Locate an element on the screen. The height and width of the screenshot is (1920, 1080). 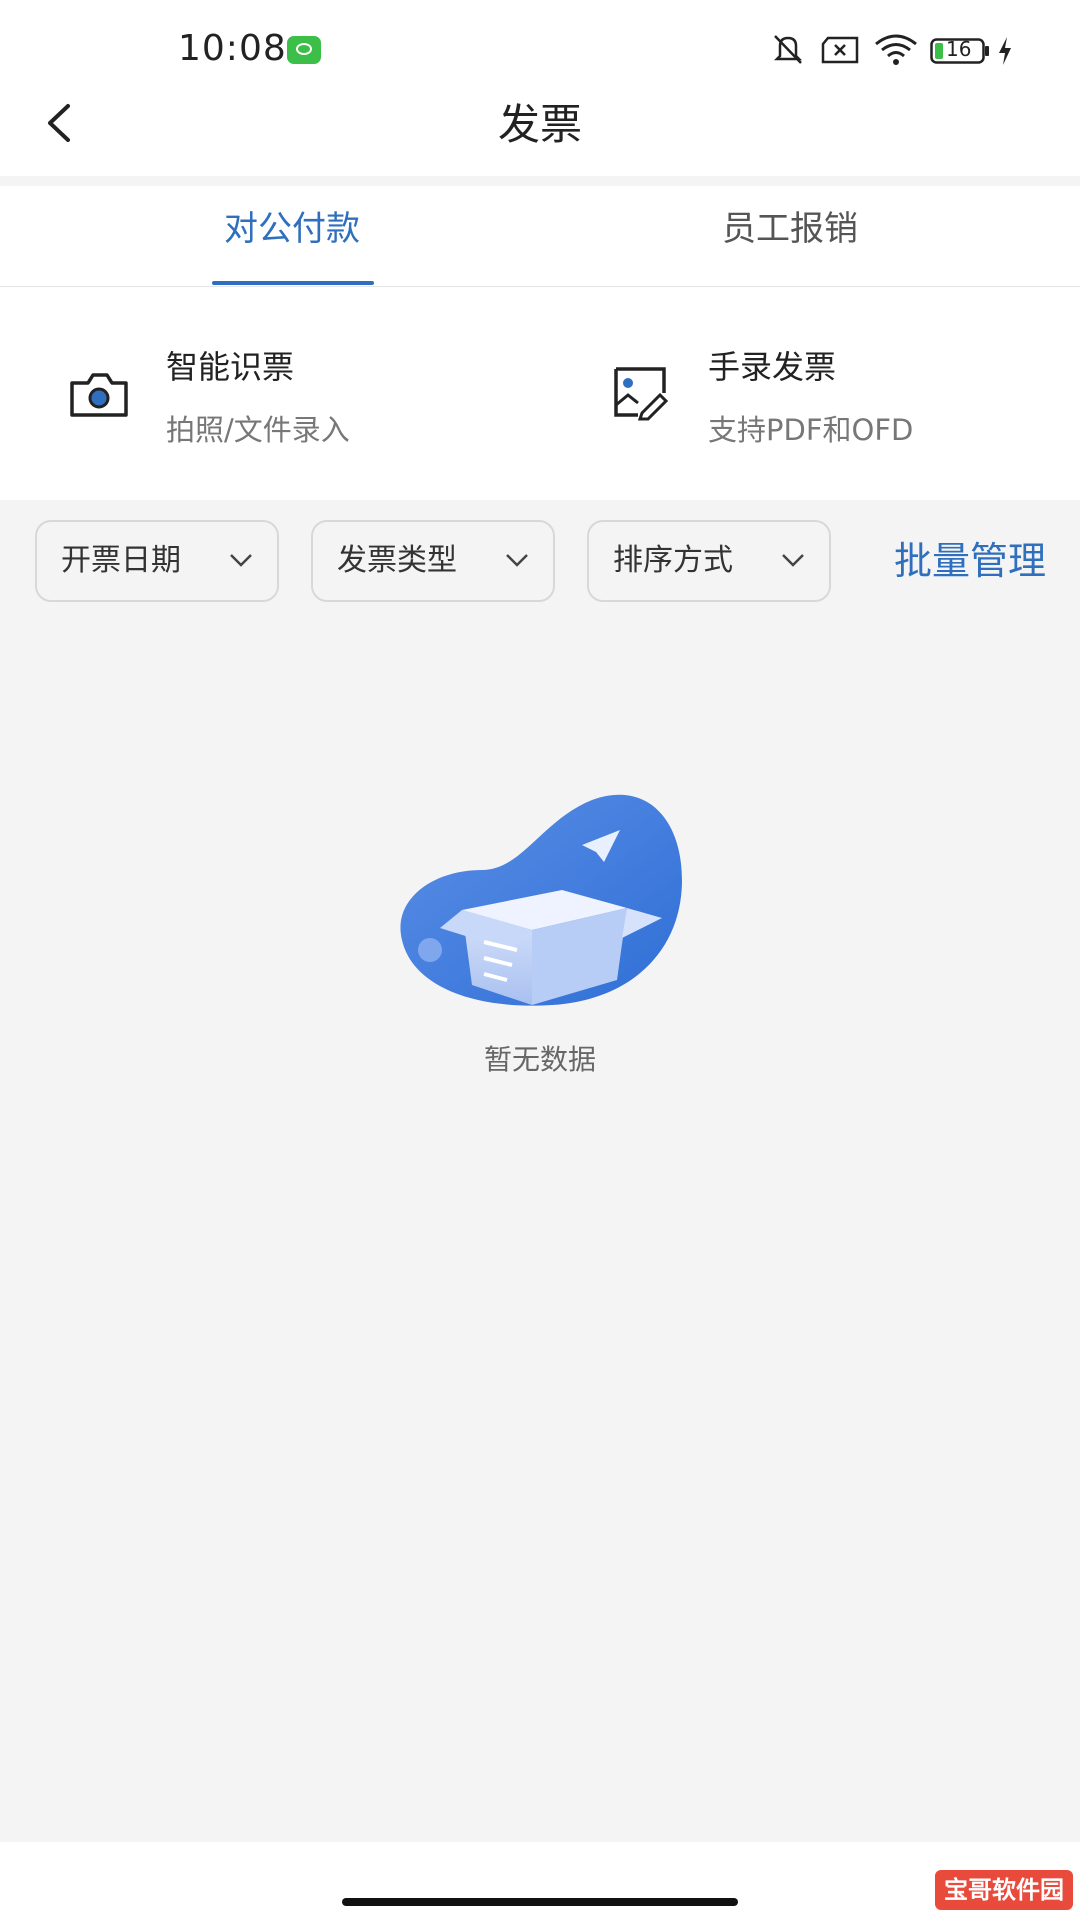
tab-bar: 对公付款 员工报销 is located at coordinates (540, 236).